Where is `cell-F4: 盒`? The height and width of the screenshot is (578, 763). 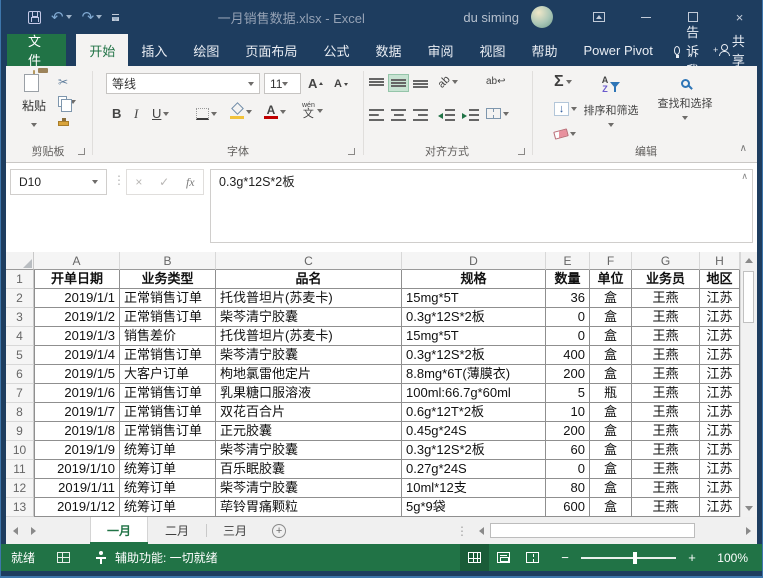
cell-F4: 盒 is located at coordinates (611, 336).